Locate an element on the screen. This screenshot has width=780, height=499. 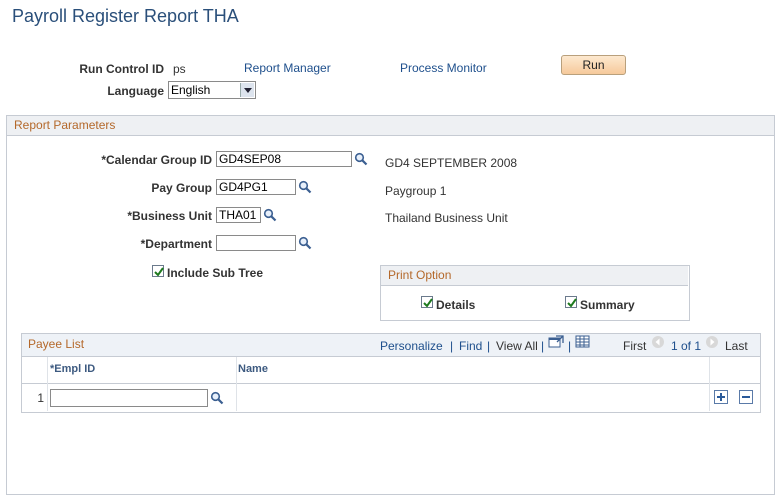
report-parameters-header: Report Parameters is located at coordinates (390, 126).